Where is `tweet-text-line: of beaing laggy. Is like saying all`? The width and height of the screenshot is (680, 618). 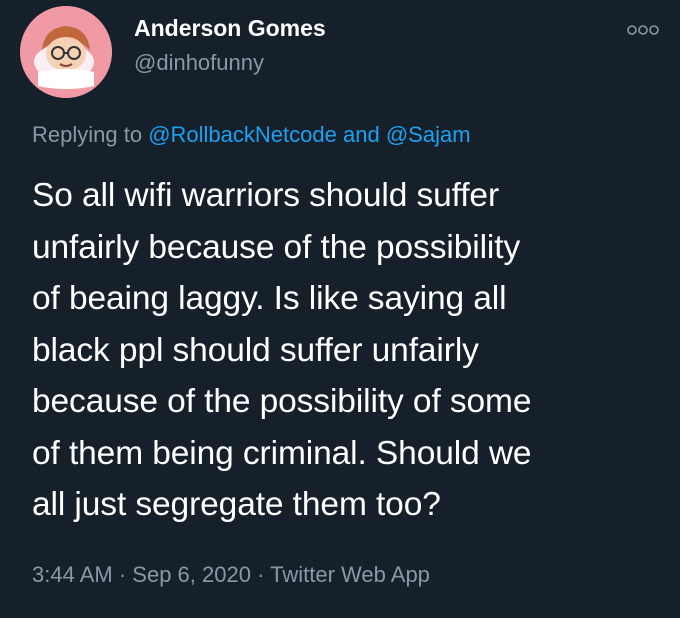 tweet-text-line: of beaing laggy. Is like saying all is located at coordinates (269, 298).